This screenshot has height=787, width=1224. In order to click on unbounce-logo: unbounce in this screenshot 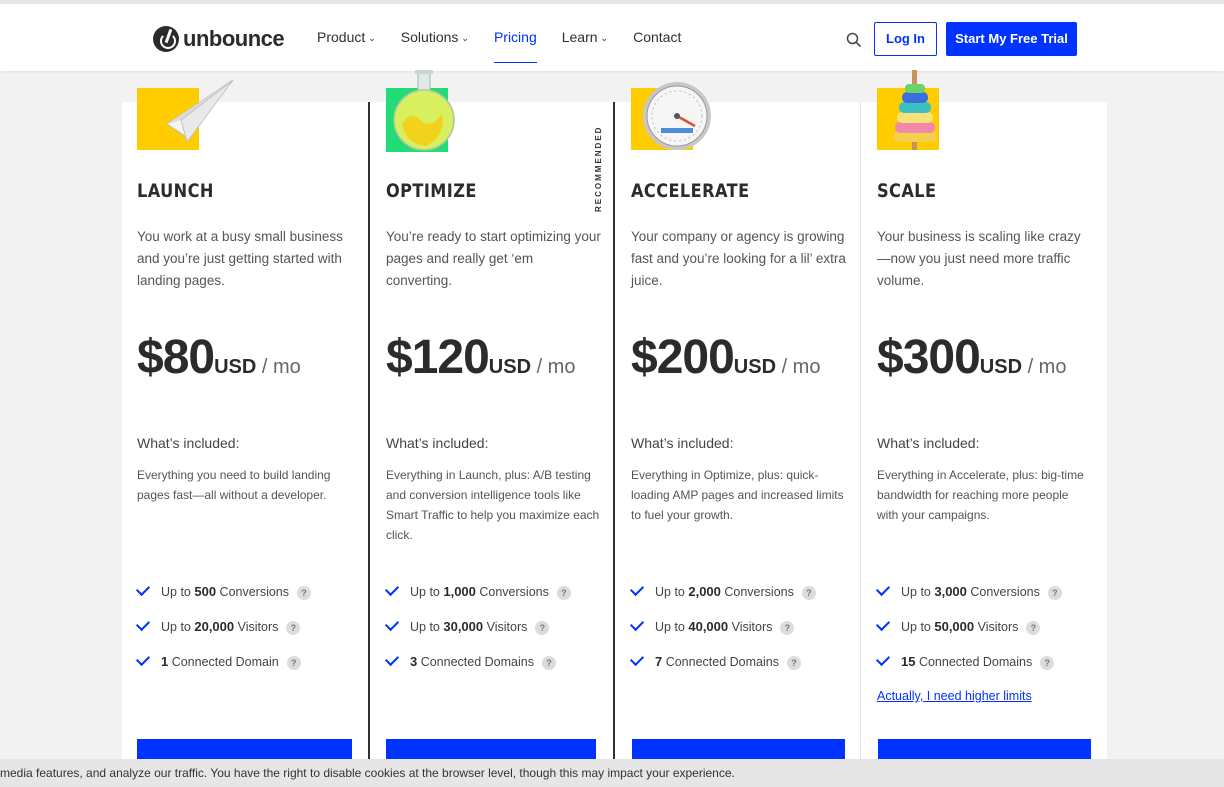, I will do `click(219, 39)`.